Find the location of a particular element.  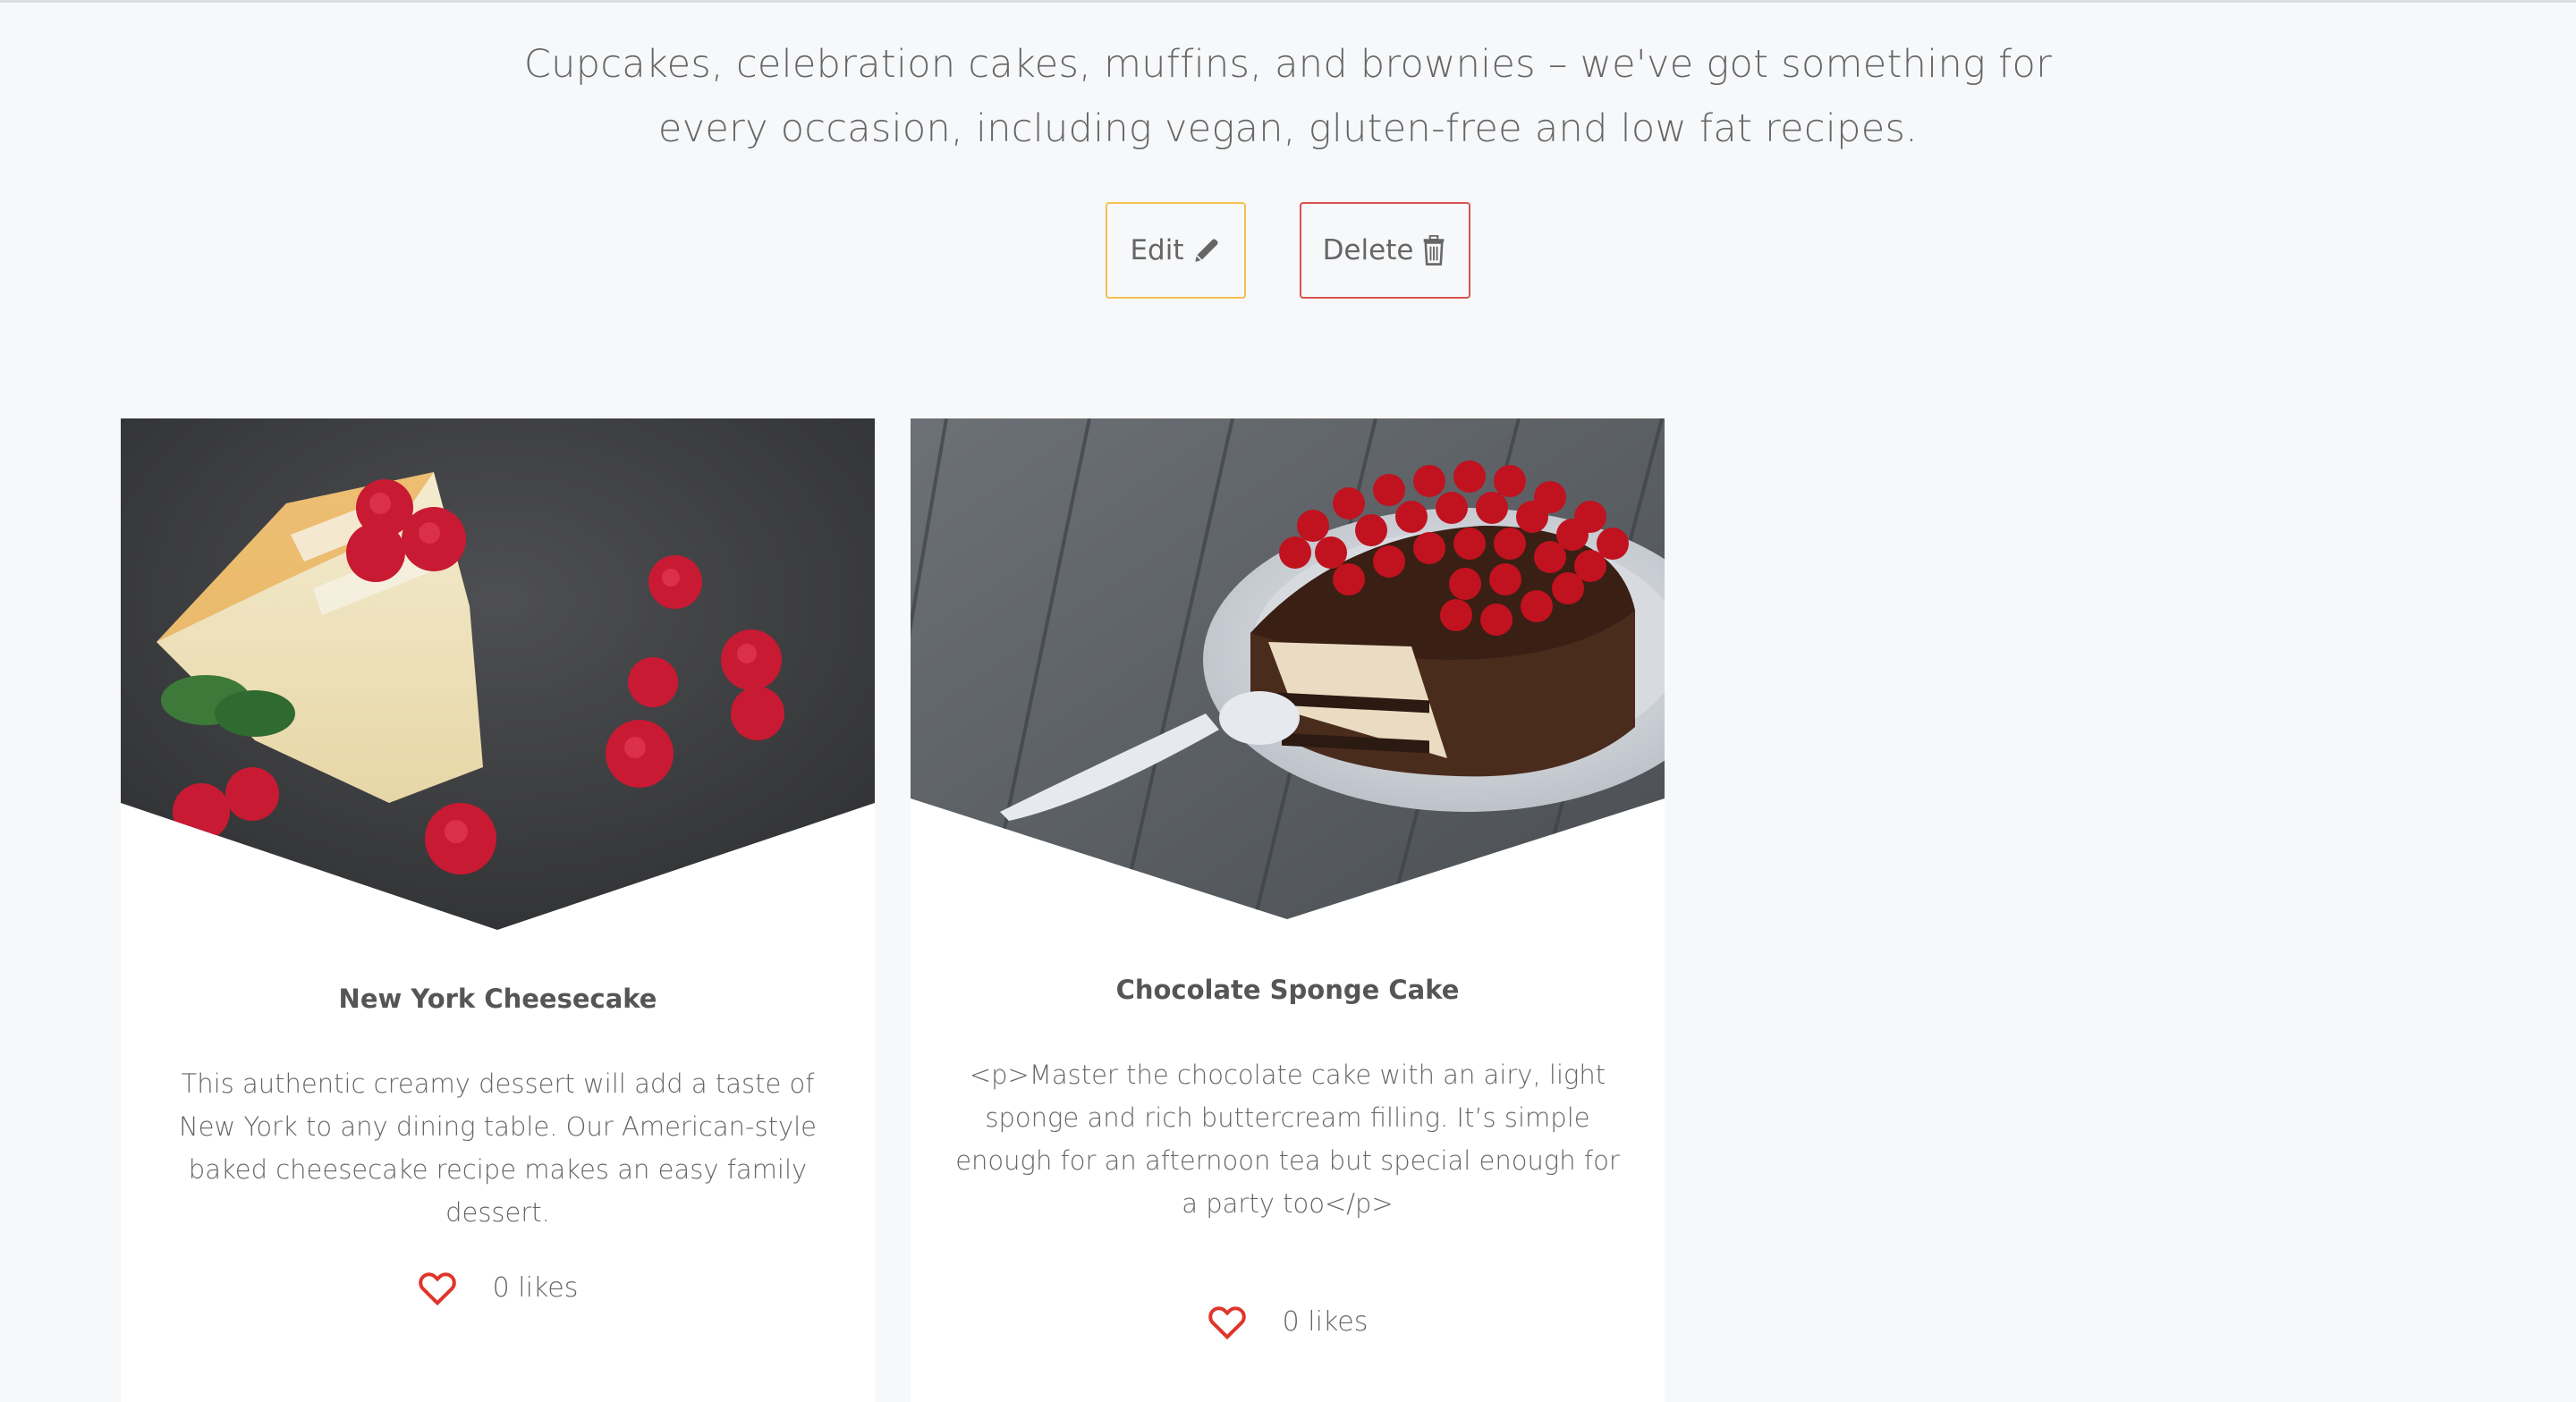

pencil-icon is located at coordinates (1206, 251).